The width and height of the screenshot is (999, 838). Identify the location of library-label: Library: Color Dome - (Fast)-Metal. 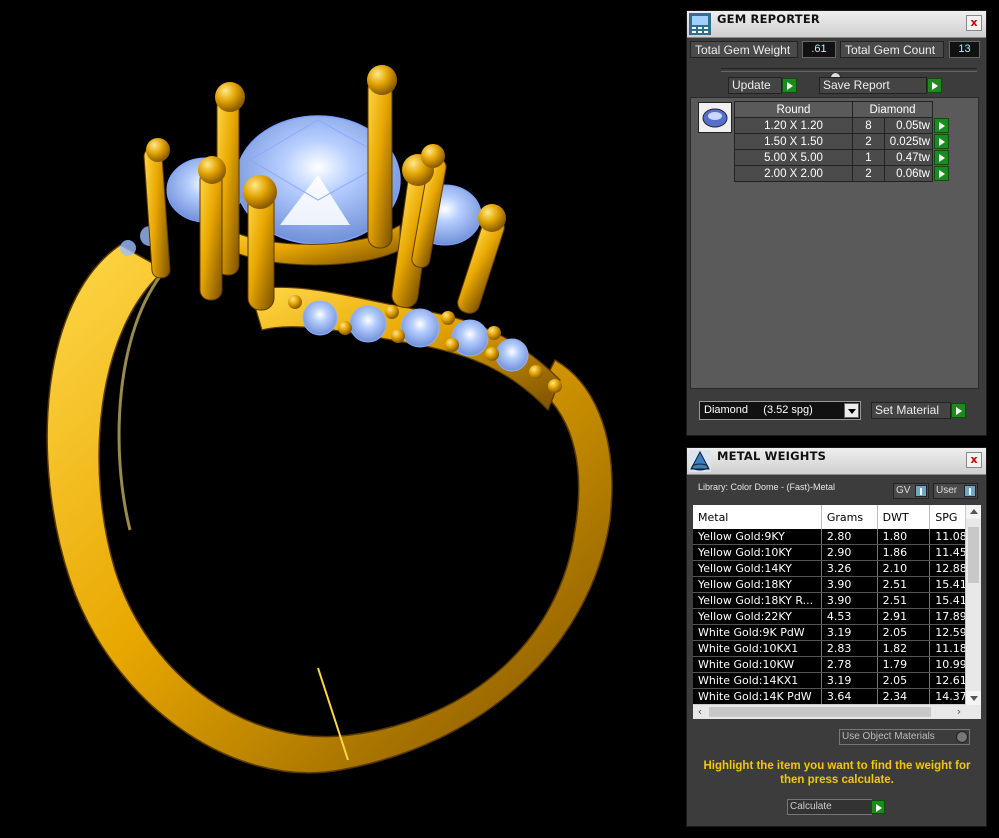
(767, 487).